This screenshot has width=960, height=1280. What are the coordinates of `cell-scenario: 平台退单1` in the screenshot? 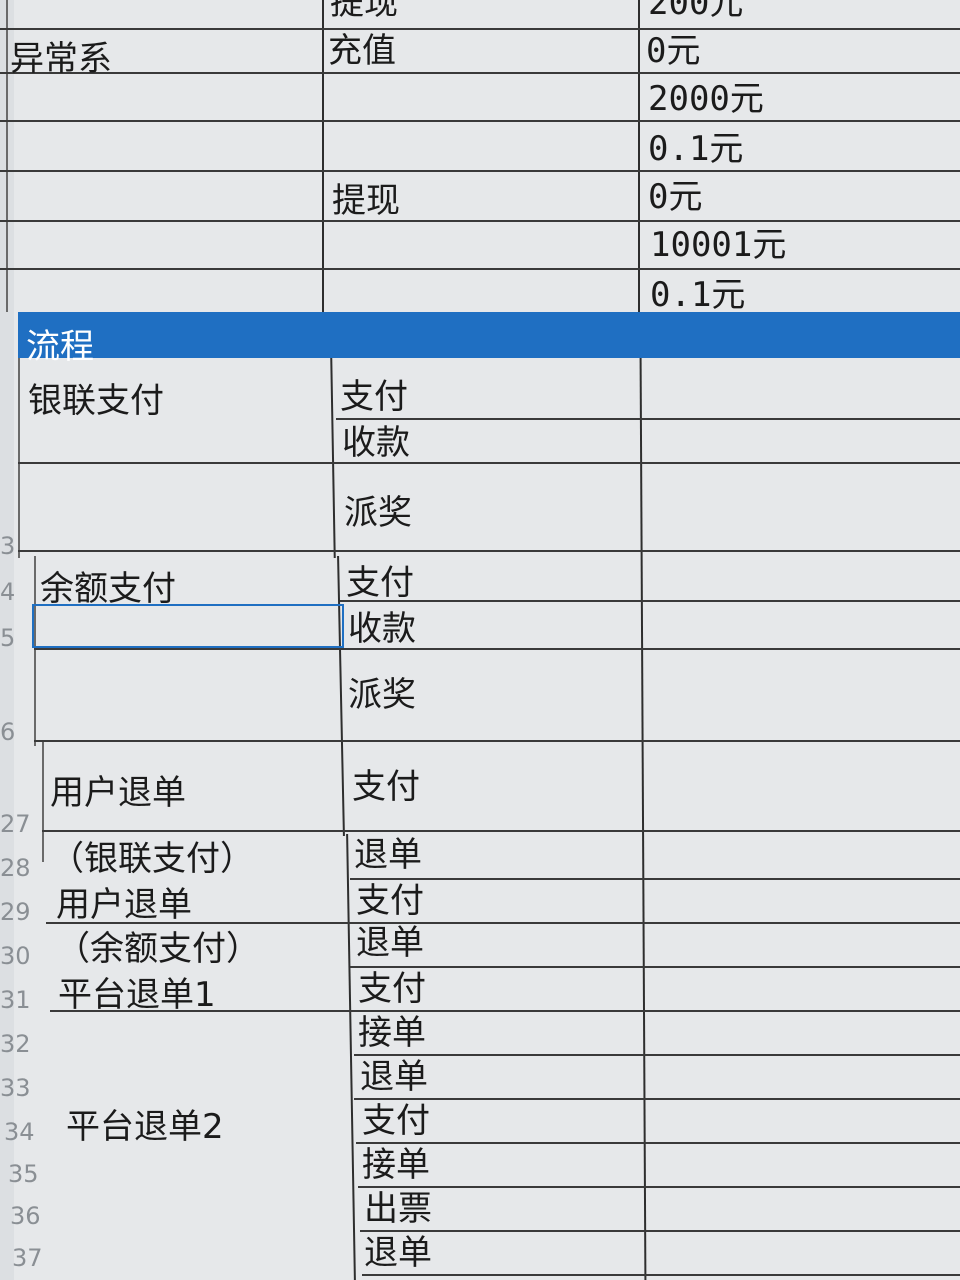 It's located at (137, 995).